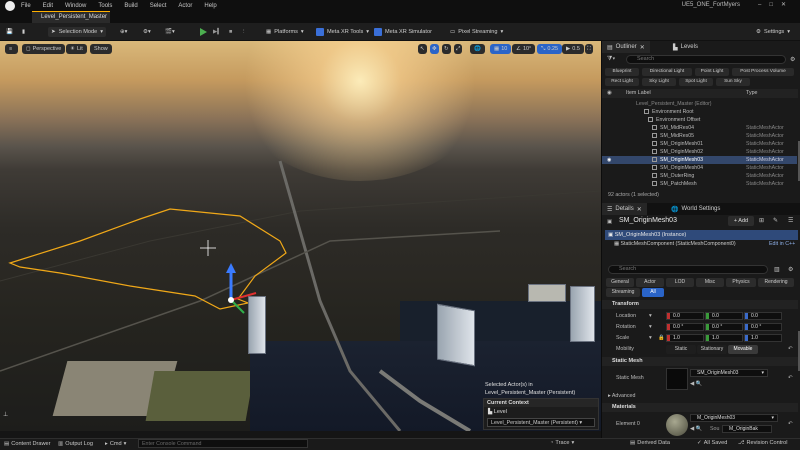 The image size is (800, 450). I want to click on location-y: 0.0, so click(724, 316).